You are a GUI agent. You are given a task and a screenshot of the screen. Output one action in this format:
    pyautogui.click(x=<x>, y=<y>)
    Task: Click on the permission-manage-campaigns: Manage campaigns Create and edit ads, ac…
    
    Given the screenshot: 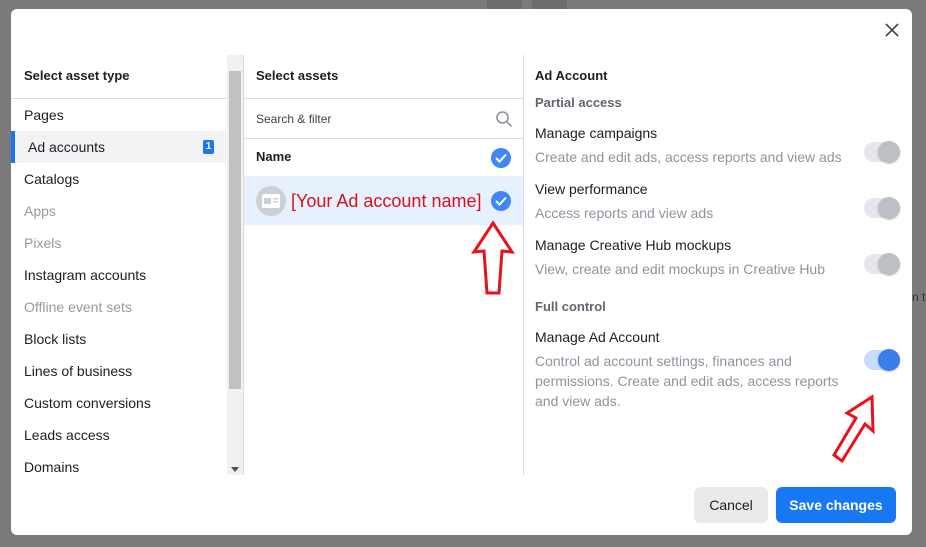 What is the action you would take?
    pyautogui.click(x=718, y=145)
    